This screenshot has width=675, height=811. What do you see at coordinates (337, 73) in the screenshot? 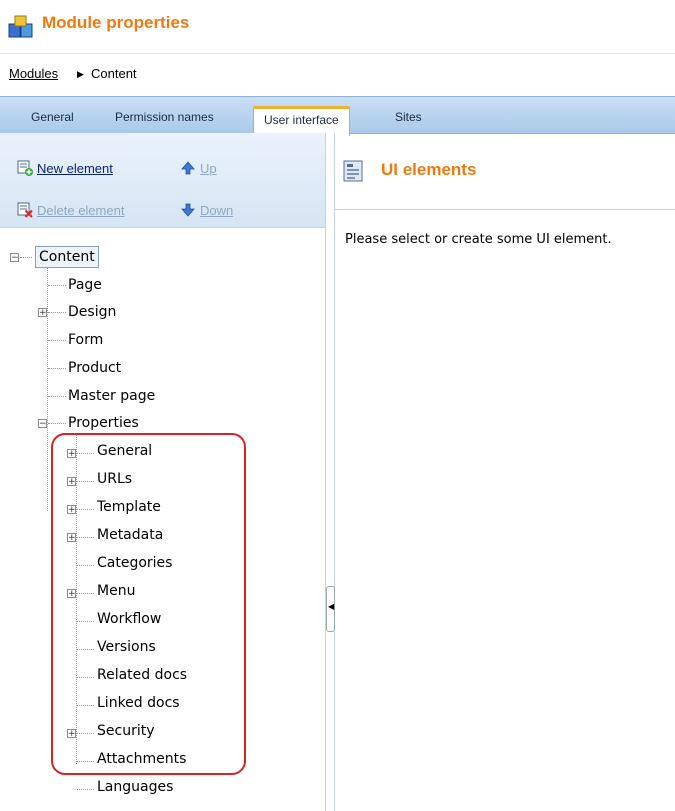
I see `breadcrumb: Modules ▶ Content` at bounding box center [337, 73].